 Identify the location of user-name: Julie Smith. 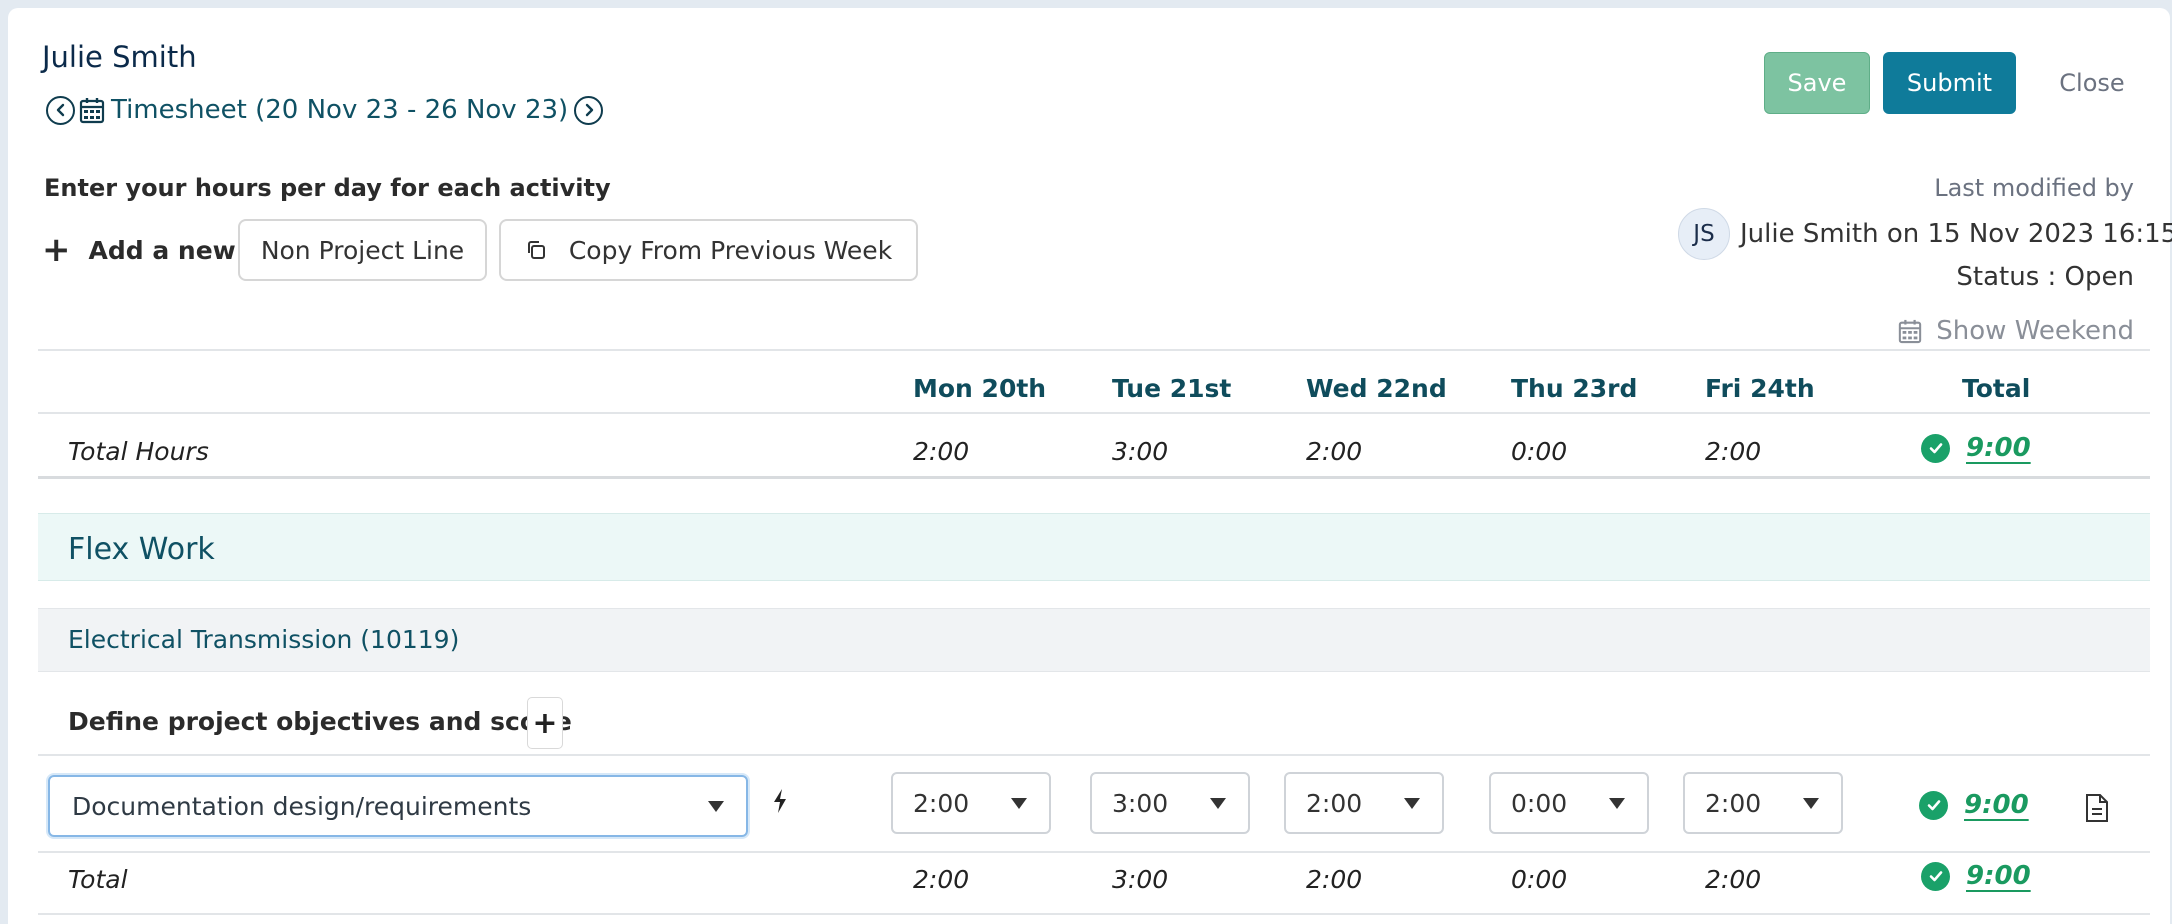
(119, 57).